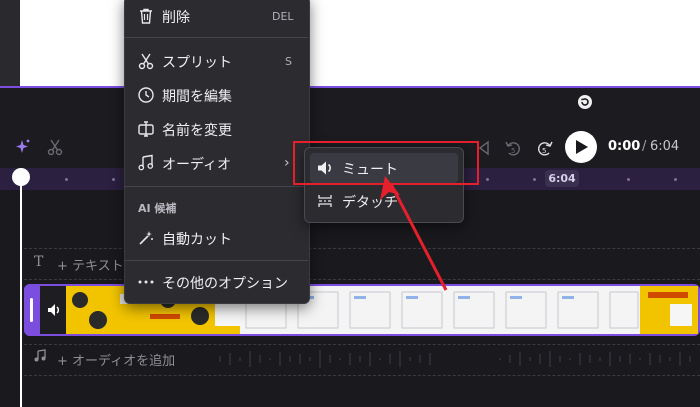  What do you see at coordinates (386, 163) in the screenshot?
I see `highlight-box` at bounding box center [386, 163].